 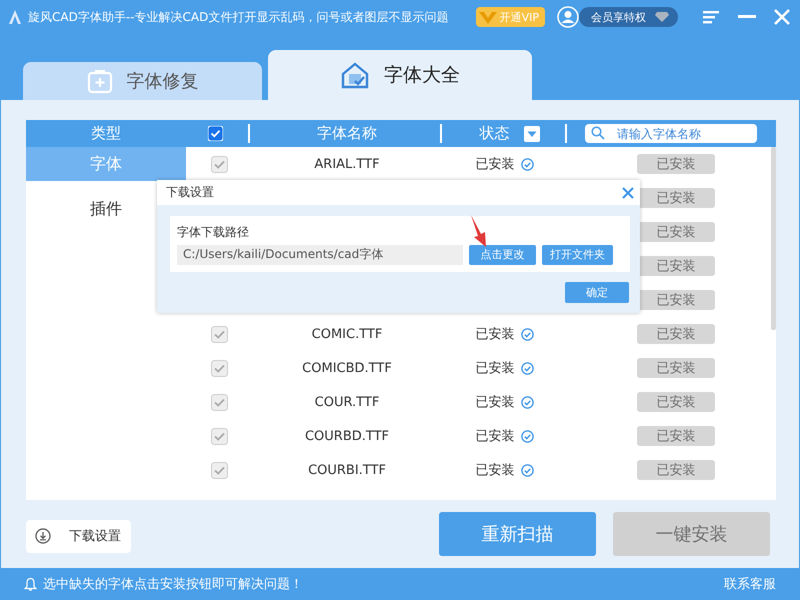 I want to click on bell-icon, so click(x=30, y=584).